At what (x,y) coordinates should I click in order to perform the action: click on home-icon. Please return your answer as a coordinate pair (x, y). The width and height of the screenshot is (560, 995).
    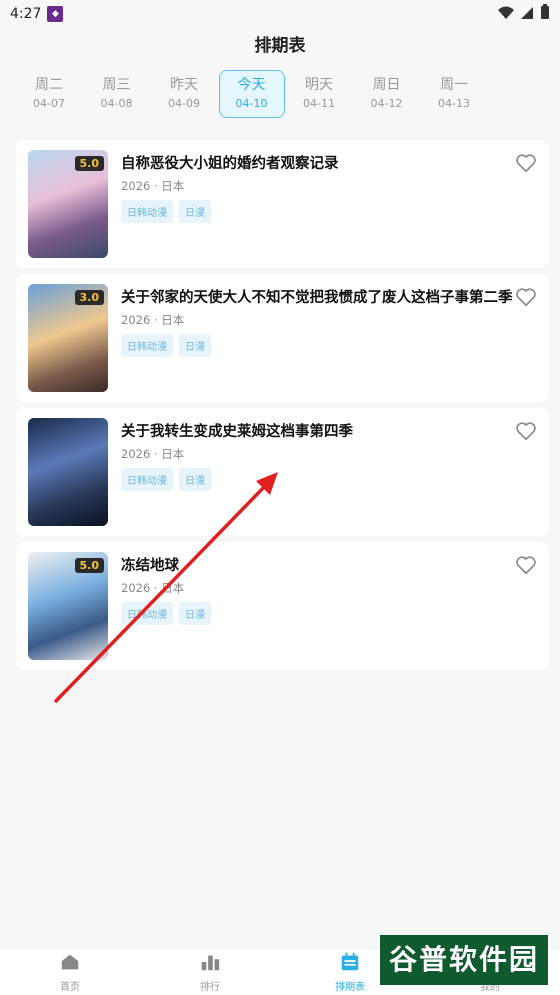
    Looking at the image, I should click on (70, 964).